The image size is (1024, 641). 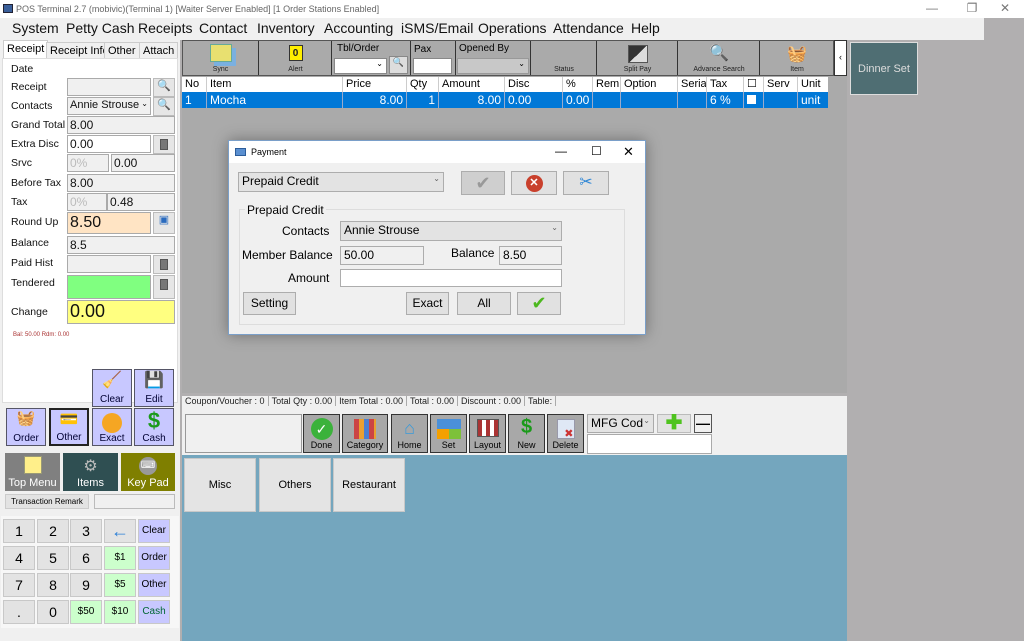 What do you see at coordinates (484, 303) in the screenshot?
I see `all-amount-button: All` at bounding box center [484, 303].